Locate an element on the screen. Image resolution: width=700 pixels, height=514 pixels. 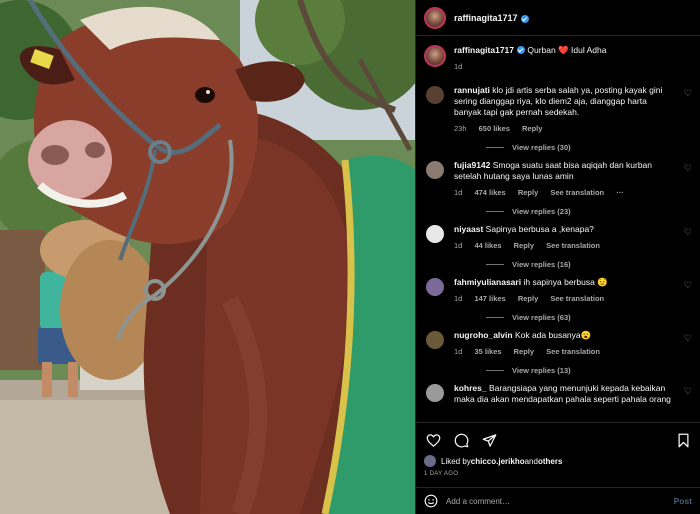
commenter-username: kohres_ is located at coordinates (470, 388).